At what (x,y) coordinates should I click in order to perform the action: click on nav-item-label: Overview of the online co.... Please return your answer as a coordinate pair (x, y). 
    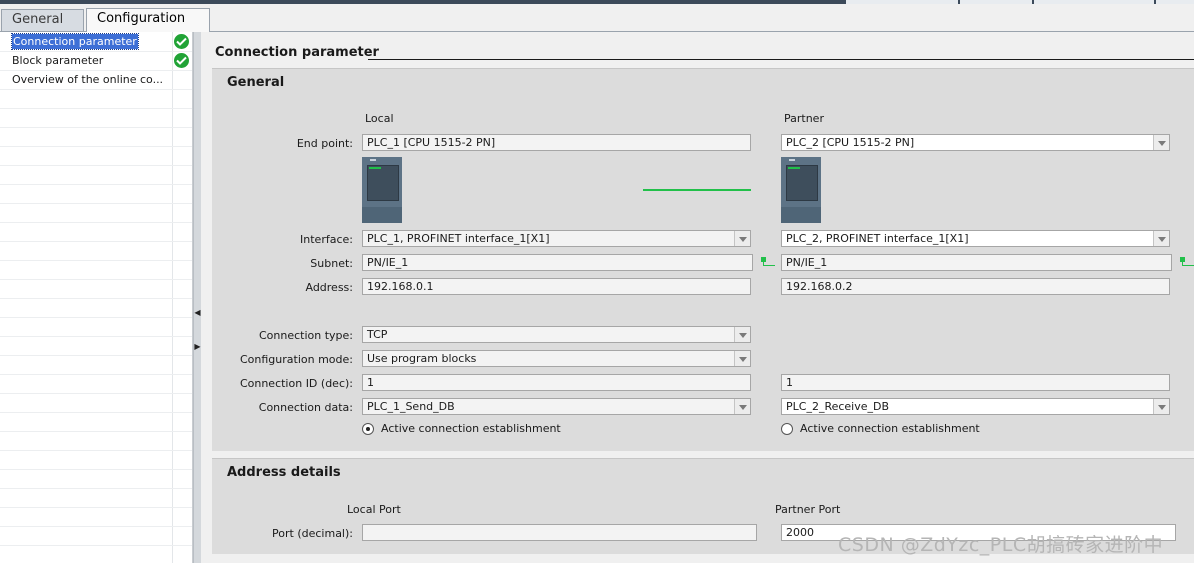
    Looking at the image, I should click on (87, 79).